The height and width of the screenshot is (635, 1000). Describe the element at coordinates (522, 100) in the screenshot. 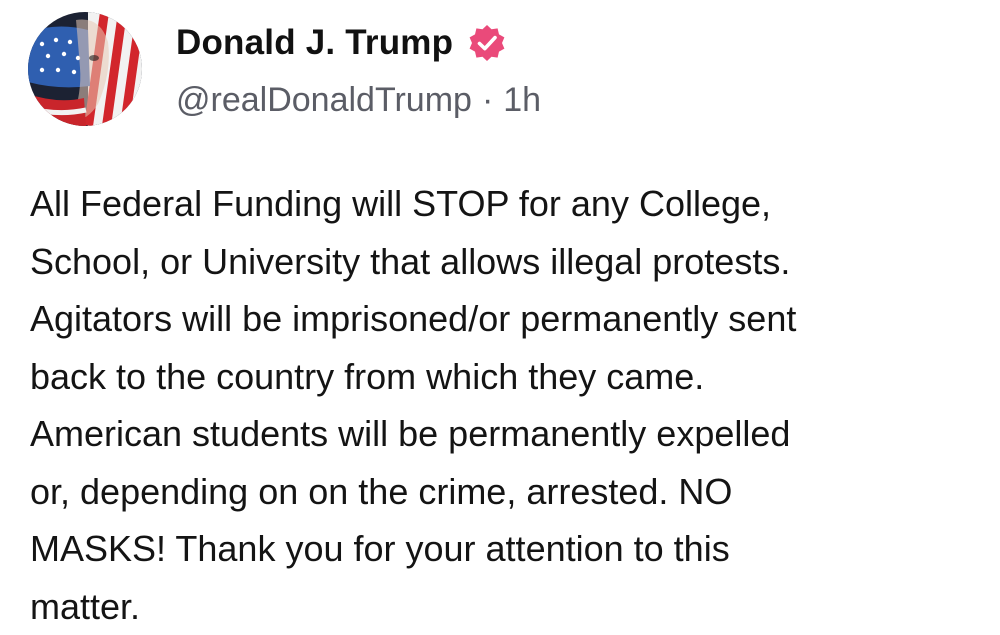

I see `post-timestamp: 1h` at that location.